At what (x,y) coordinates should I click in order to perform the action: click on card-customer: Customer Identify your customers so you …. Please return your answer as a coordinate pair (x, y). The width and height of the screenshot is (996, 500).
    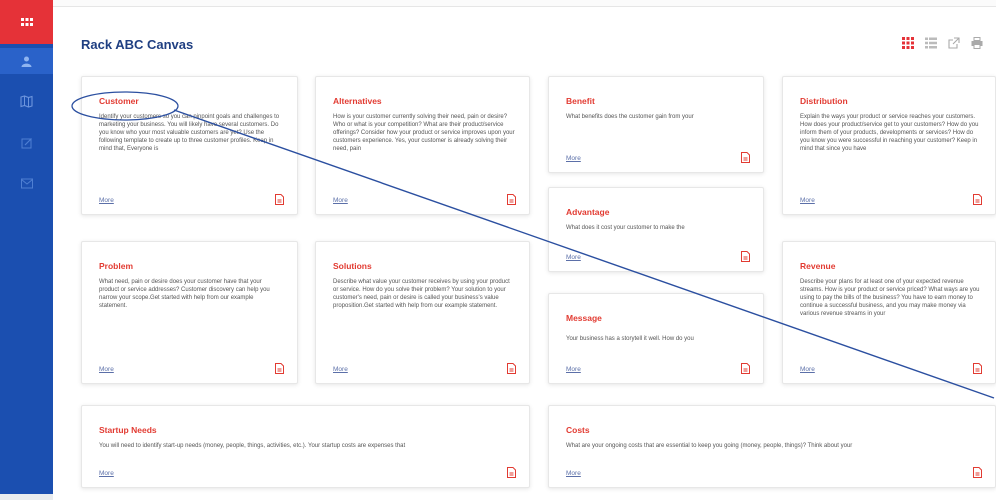
    Looking at the image, I should click on (189, 145).